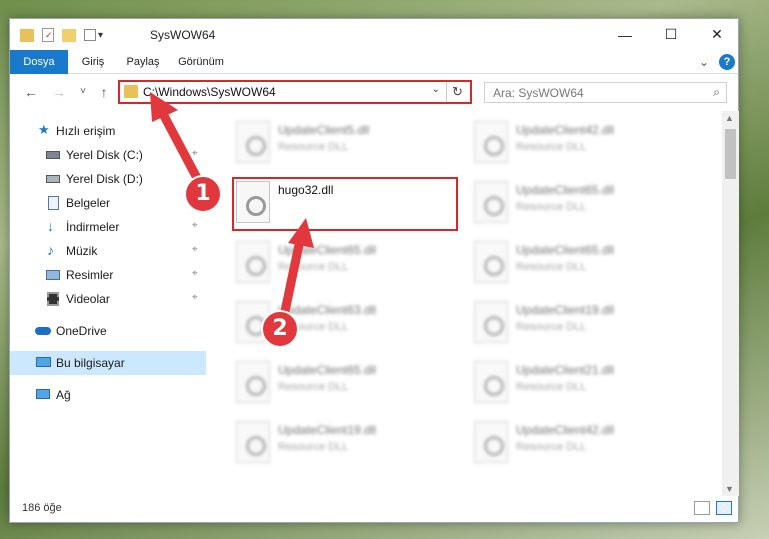 The height and width of the screenshot is (539, 769). What do you see at coordinates (42, 508) in the screenshot?
I see `item-count: 186 öğe` at bounding box center [42, 508].